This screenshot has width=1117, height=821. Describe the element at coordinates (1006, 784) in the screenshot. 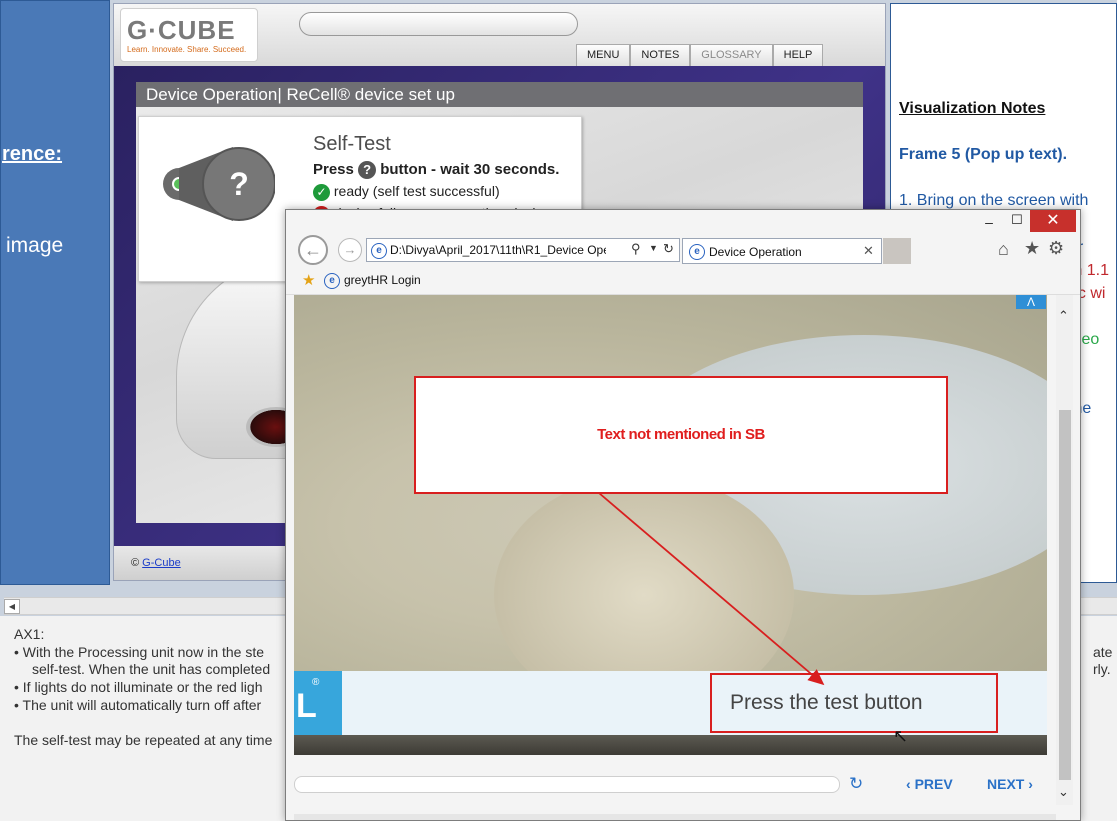

I see `next-label: NEXT` at that location.